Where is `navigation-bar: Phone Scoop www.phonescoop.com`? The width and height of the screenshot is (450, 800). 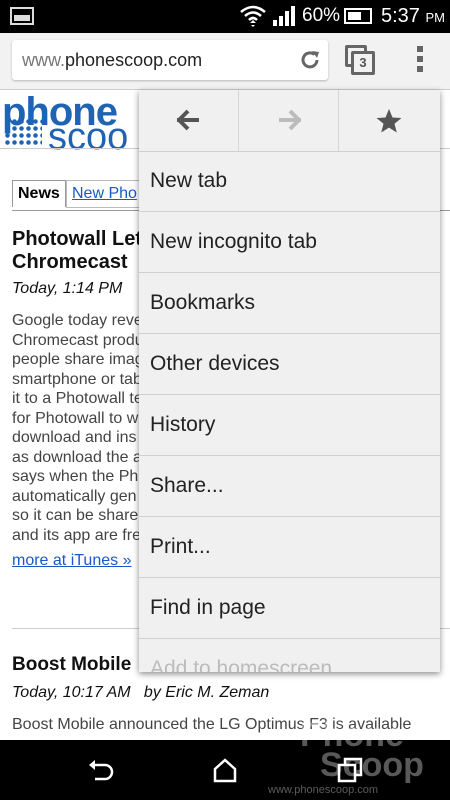
navigation-bar: Phone Scoop www.phonescoop.com is located at coordinates (225, 759).